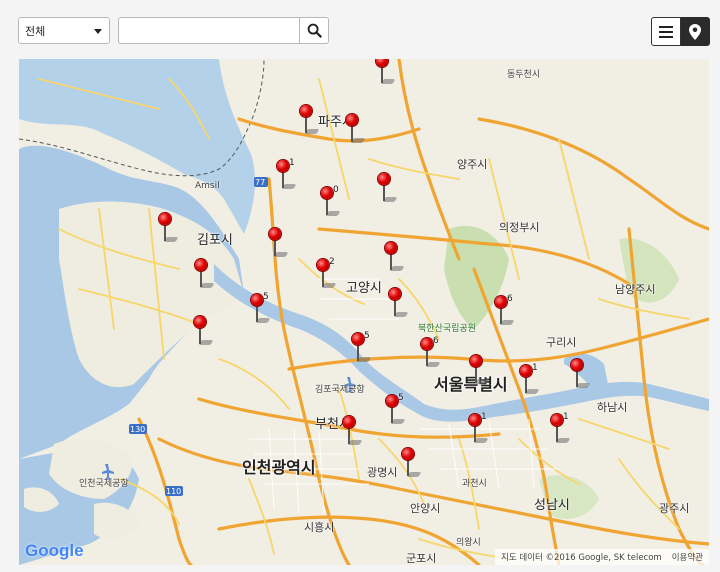  Describe the element at coordinates (519, 227) in the screenshot. I see `label-uijeongbu: 의정부시` at that location.